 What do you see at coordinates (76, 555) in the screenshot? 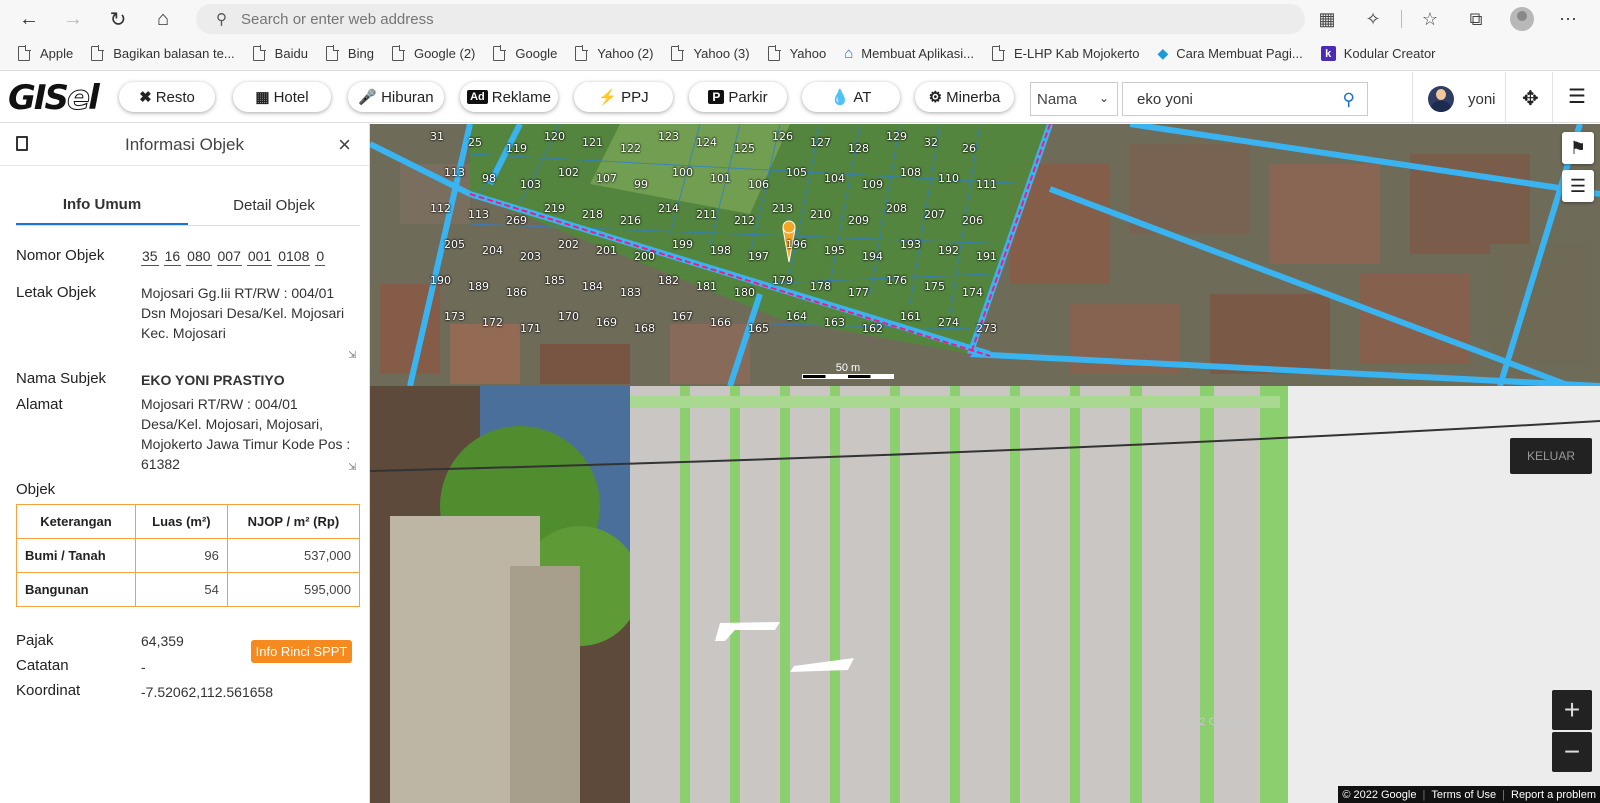
I see `table-cell: Bumi / Tanah` at bounding box center [76, 555].